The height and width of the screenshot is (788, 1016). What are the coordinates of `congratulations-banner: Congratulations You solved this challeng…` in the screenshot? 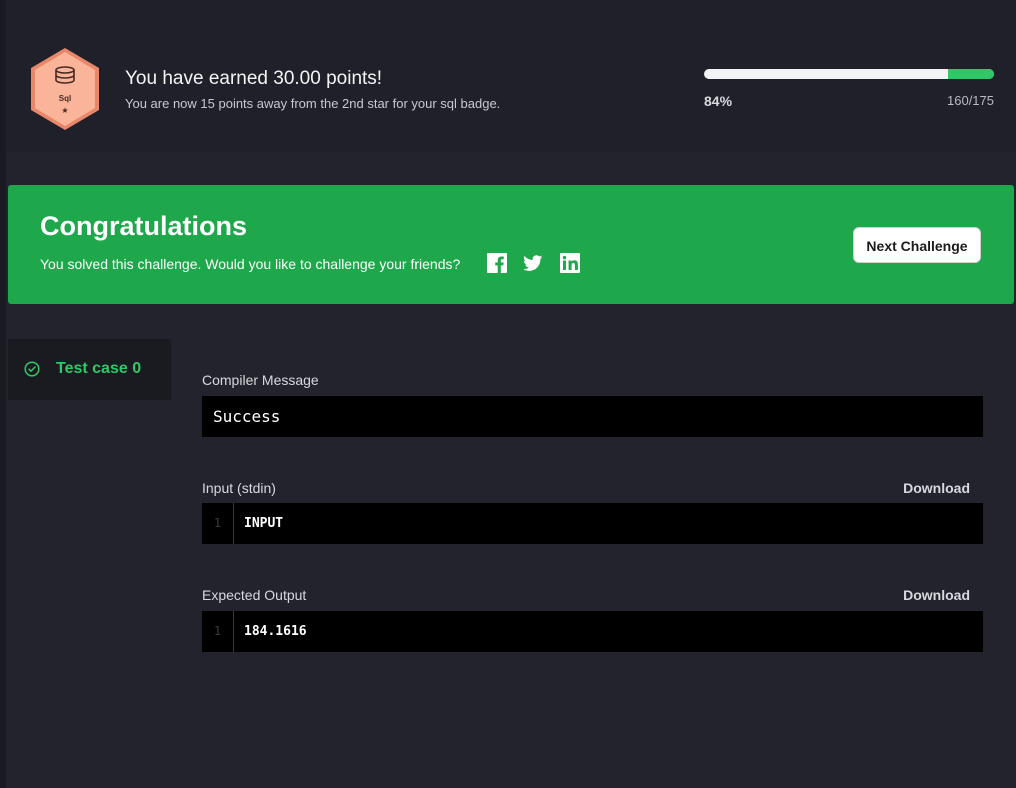 It's located at (511, 244).